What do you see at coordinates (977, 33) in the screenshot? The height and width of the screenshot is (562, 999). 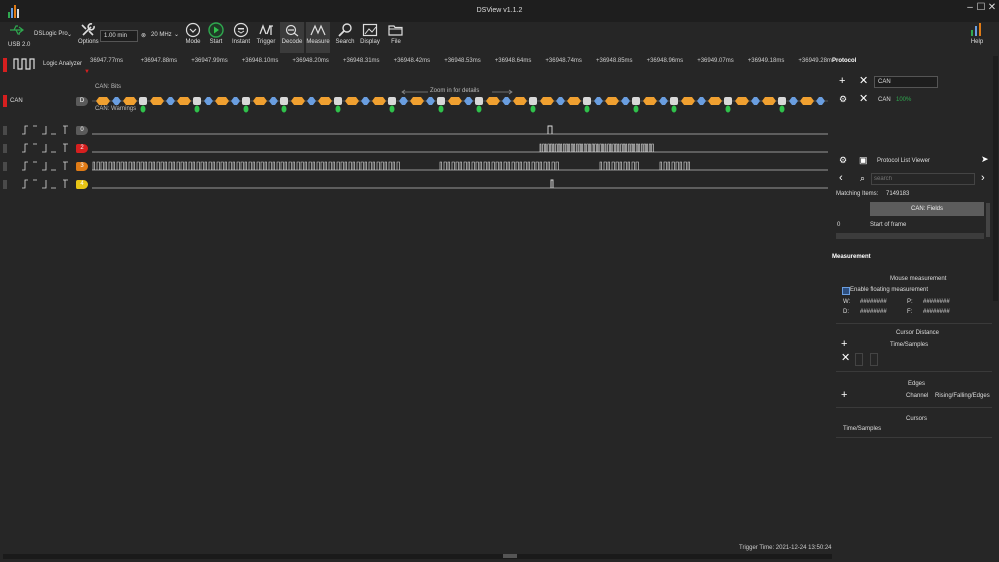 I see `help-button: Help` at bounding box center [977, 33].